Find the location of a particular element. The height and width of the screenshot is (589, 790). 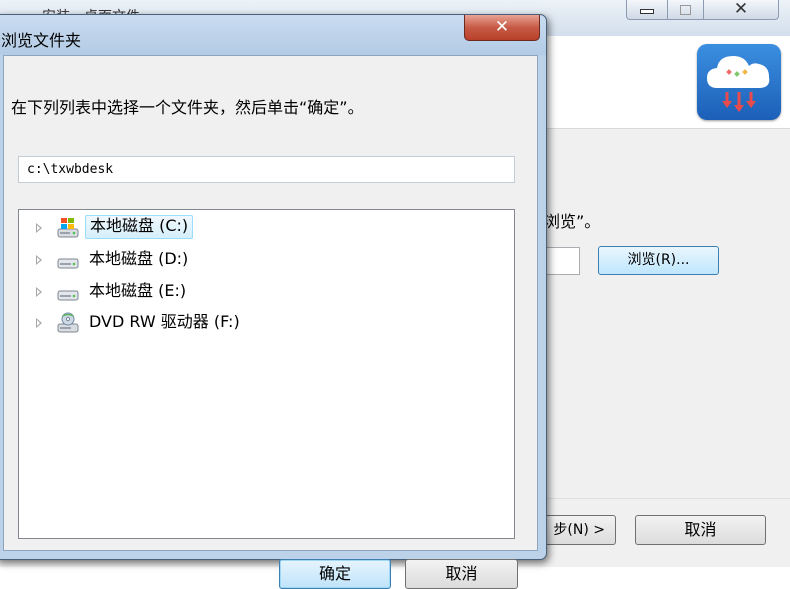

minimize-button is located at coordinates (647, 10).